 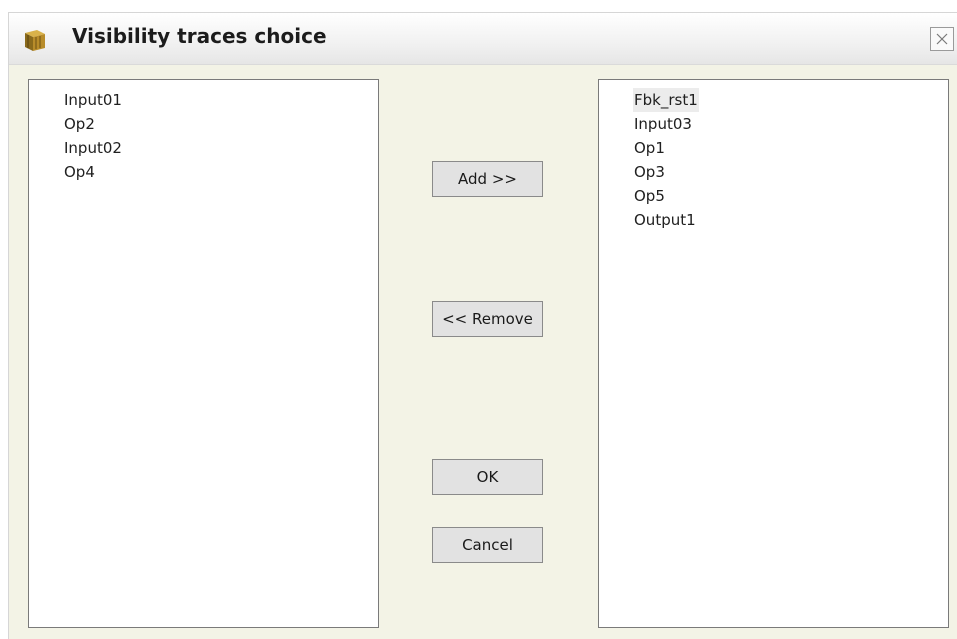 What do you see at coordinates (79, 172) in the screenshot?
I see `list-item: Op4` at bounding box center [79, 172].